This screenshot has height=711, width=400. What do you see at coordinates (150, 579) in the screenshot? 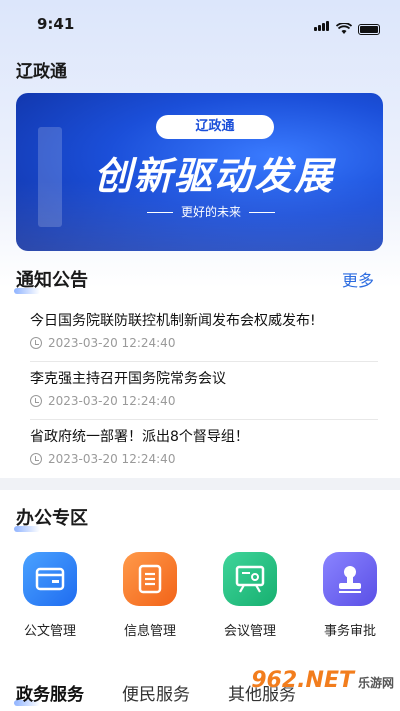
I see `clipboard-icon` at bounding box center [150, 579].